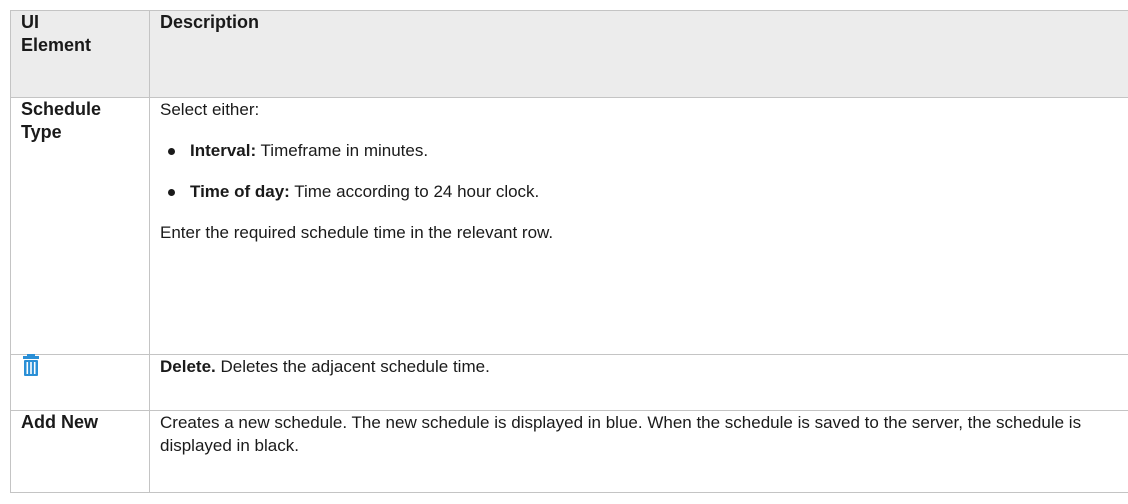 This screenshot has width=1128, height=504. Describe the element at coordinates (240, 191) in the screenshot. I see `option-term: Time of day:` at that location.